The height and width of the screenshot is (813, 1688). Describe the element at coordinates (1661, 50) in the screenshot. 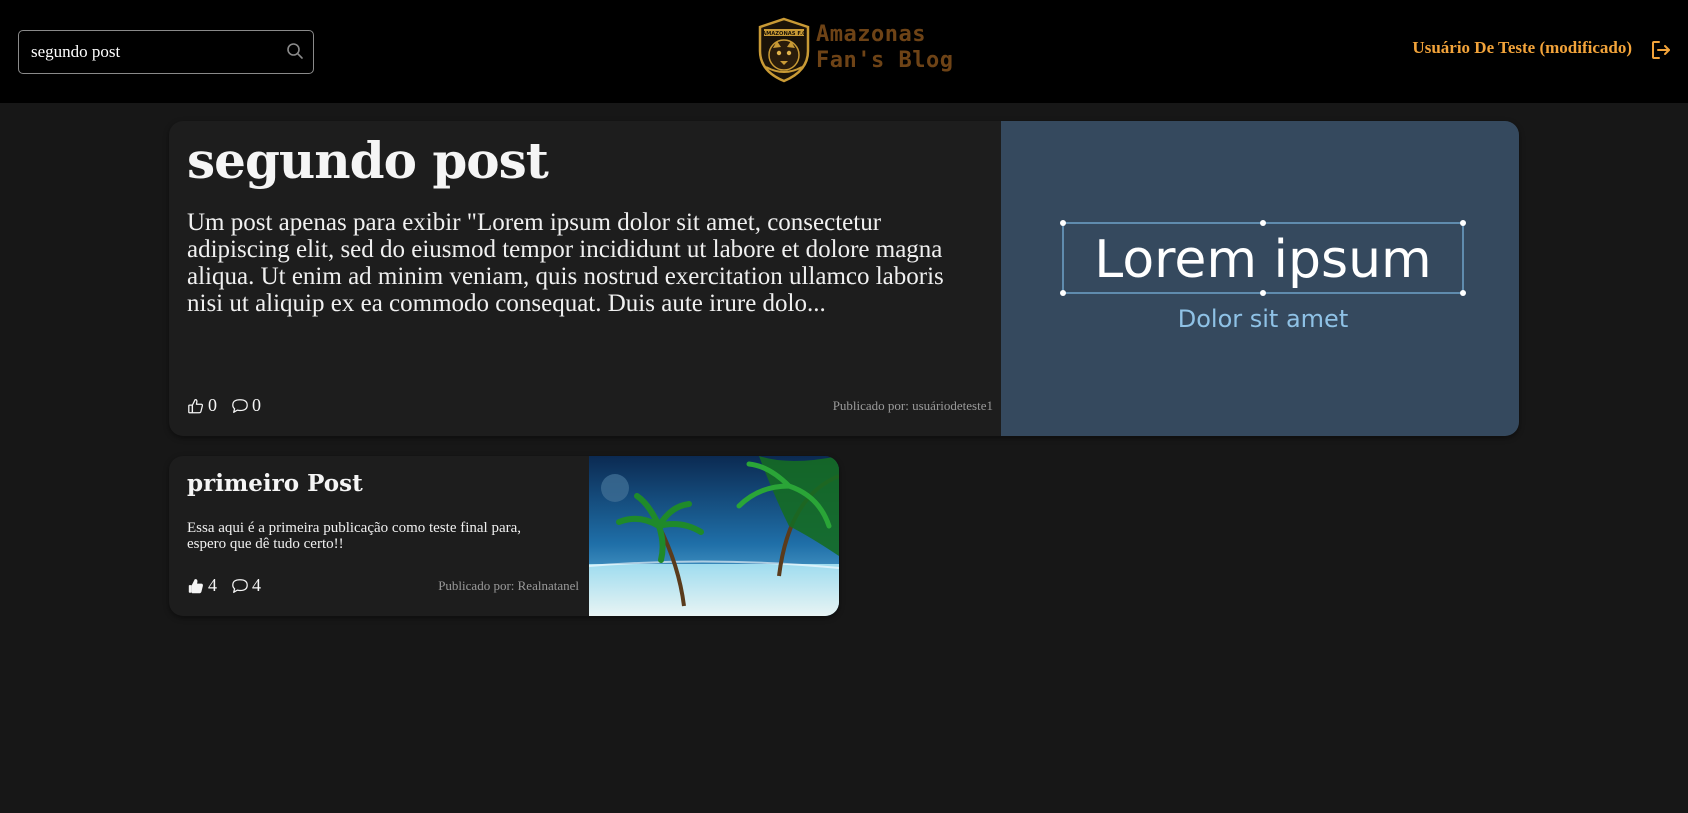

I see `logout-icon` at that location.